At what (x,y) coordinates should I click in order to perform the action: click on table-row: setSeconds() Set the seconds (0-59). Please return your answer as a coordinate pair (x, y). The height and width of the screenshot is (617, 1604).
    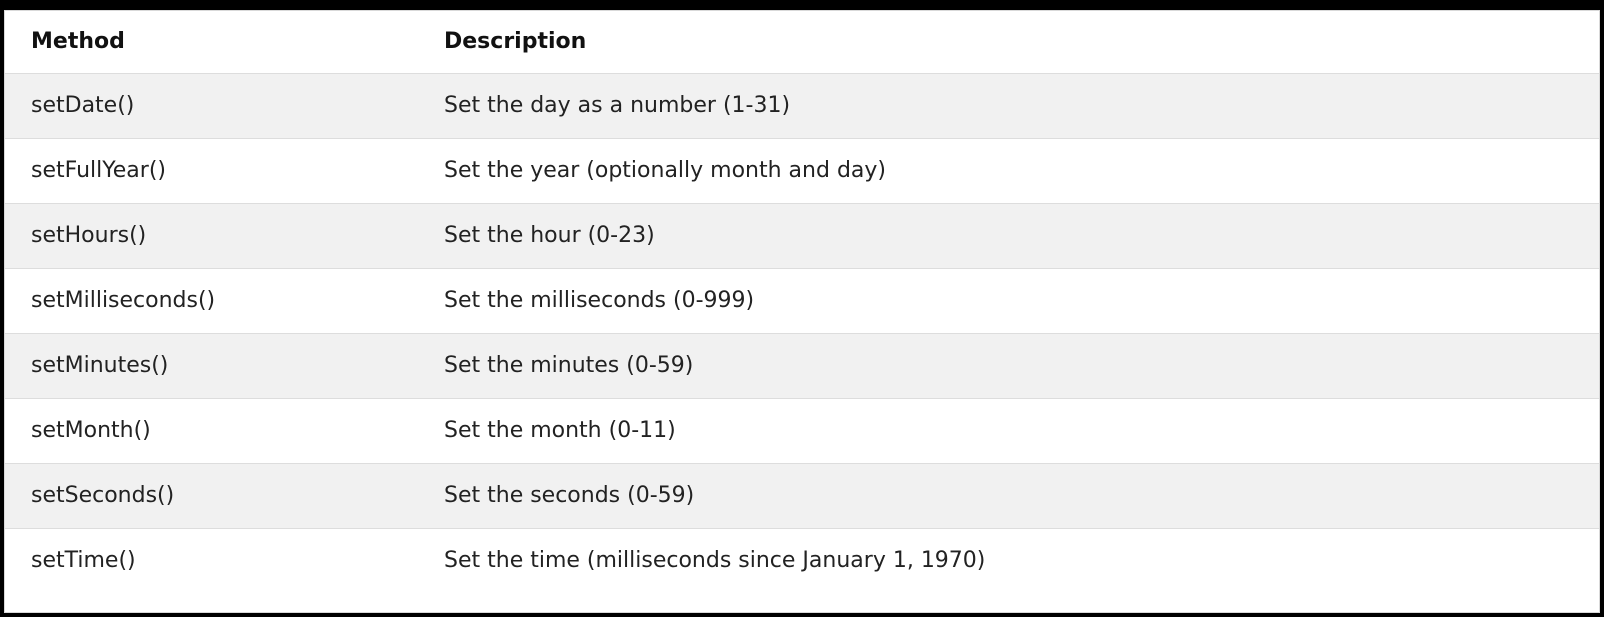
    Looking at the image, I should click on (802, 496).